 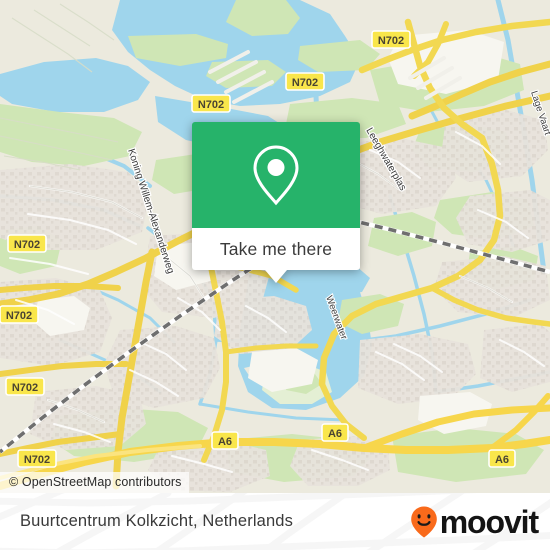 I want to click on popup-icon-area, so click(x=276, y=175).